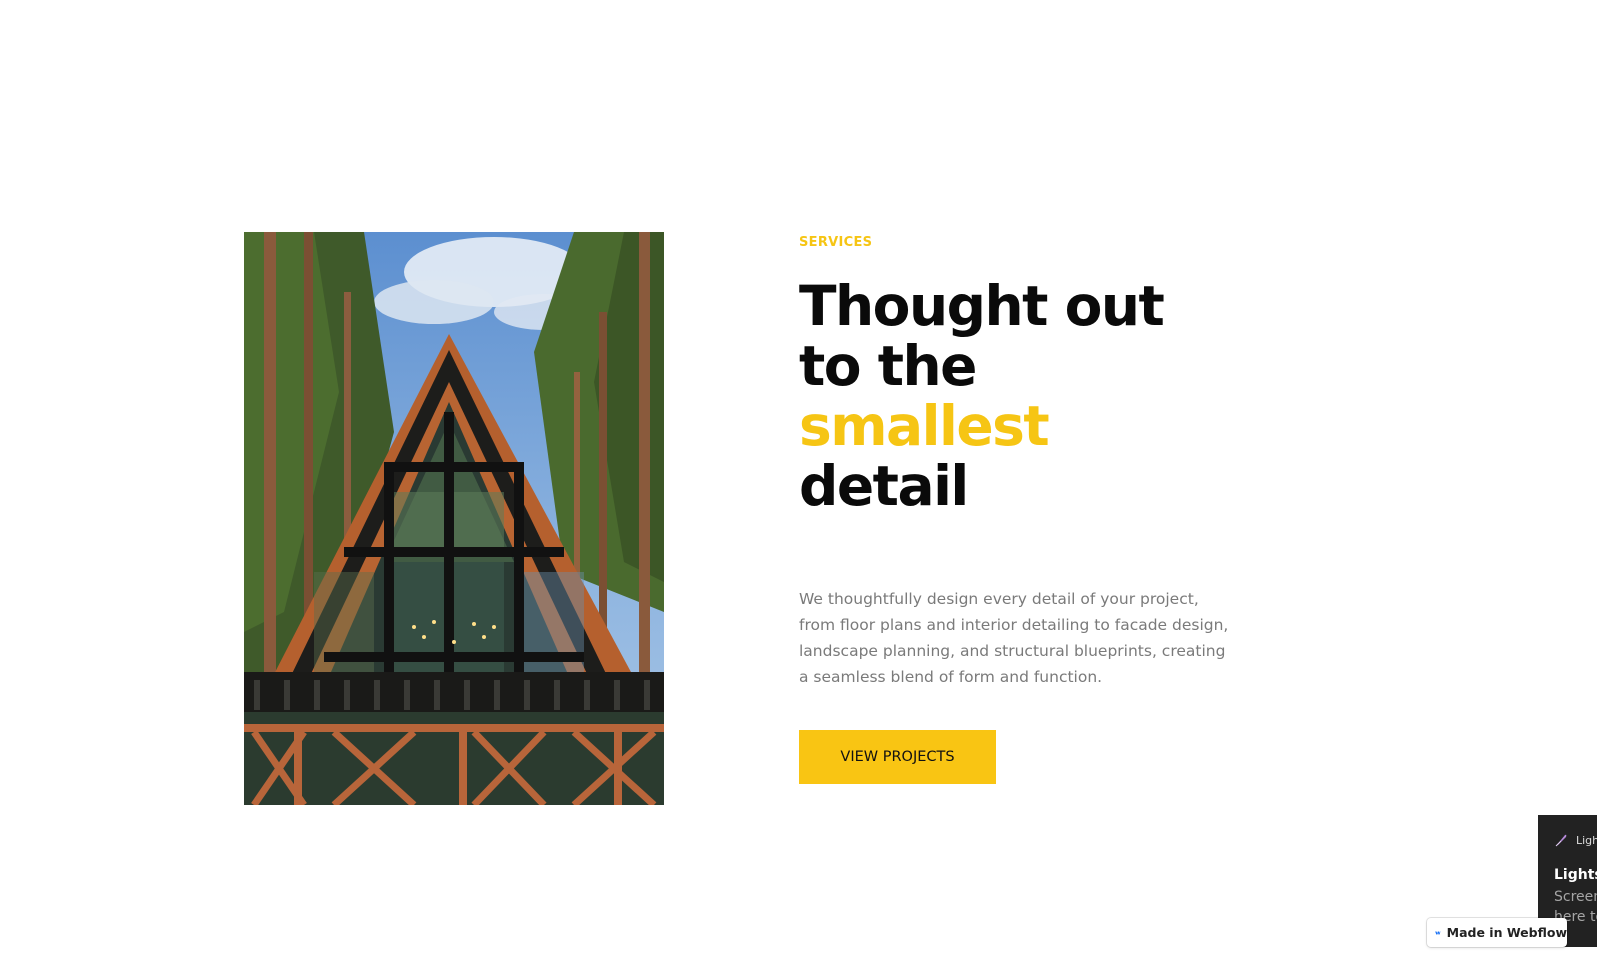 The height and width of the screenshot is (954, 1597). Describe the element at coordinates (884, 486) in the screenshot. I see `headline-line-4: detail` at that location.